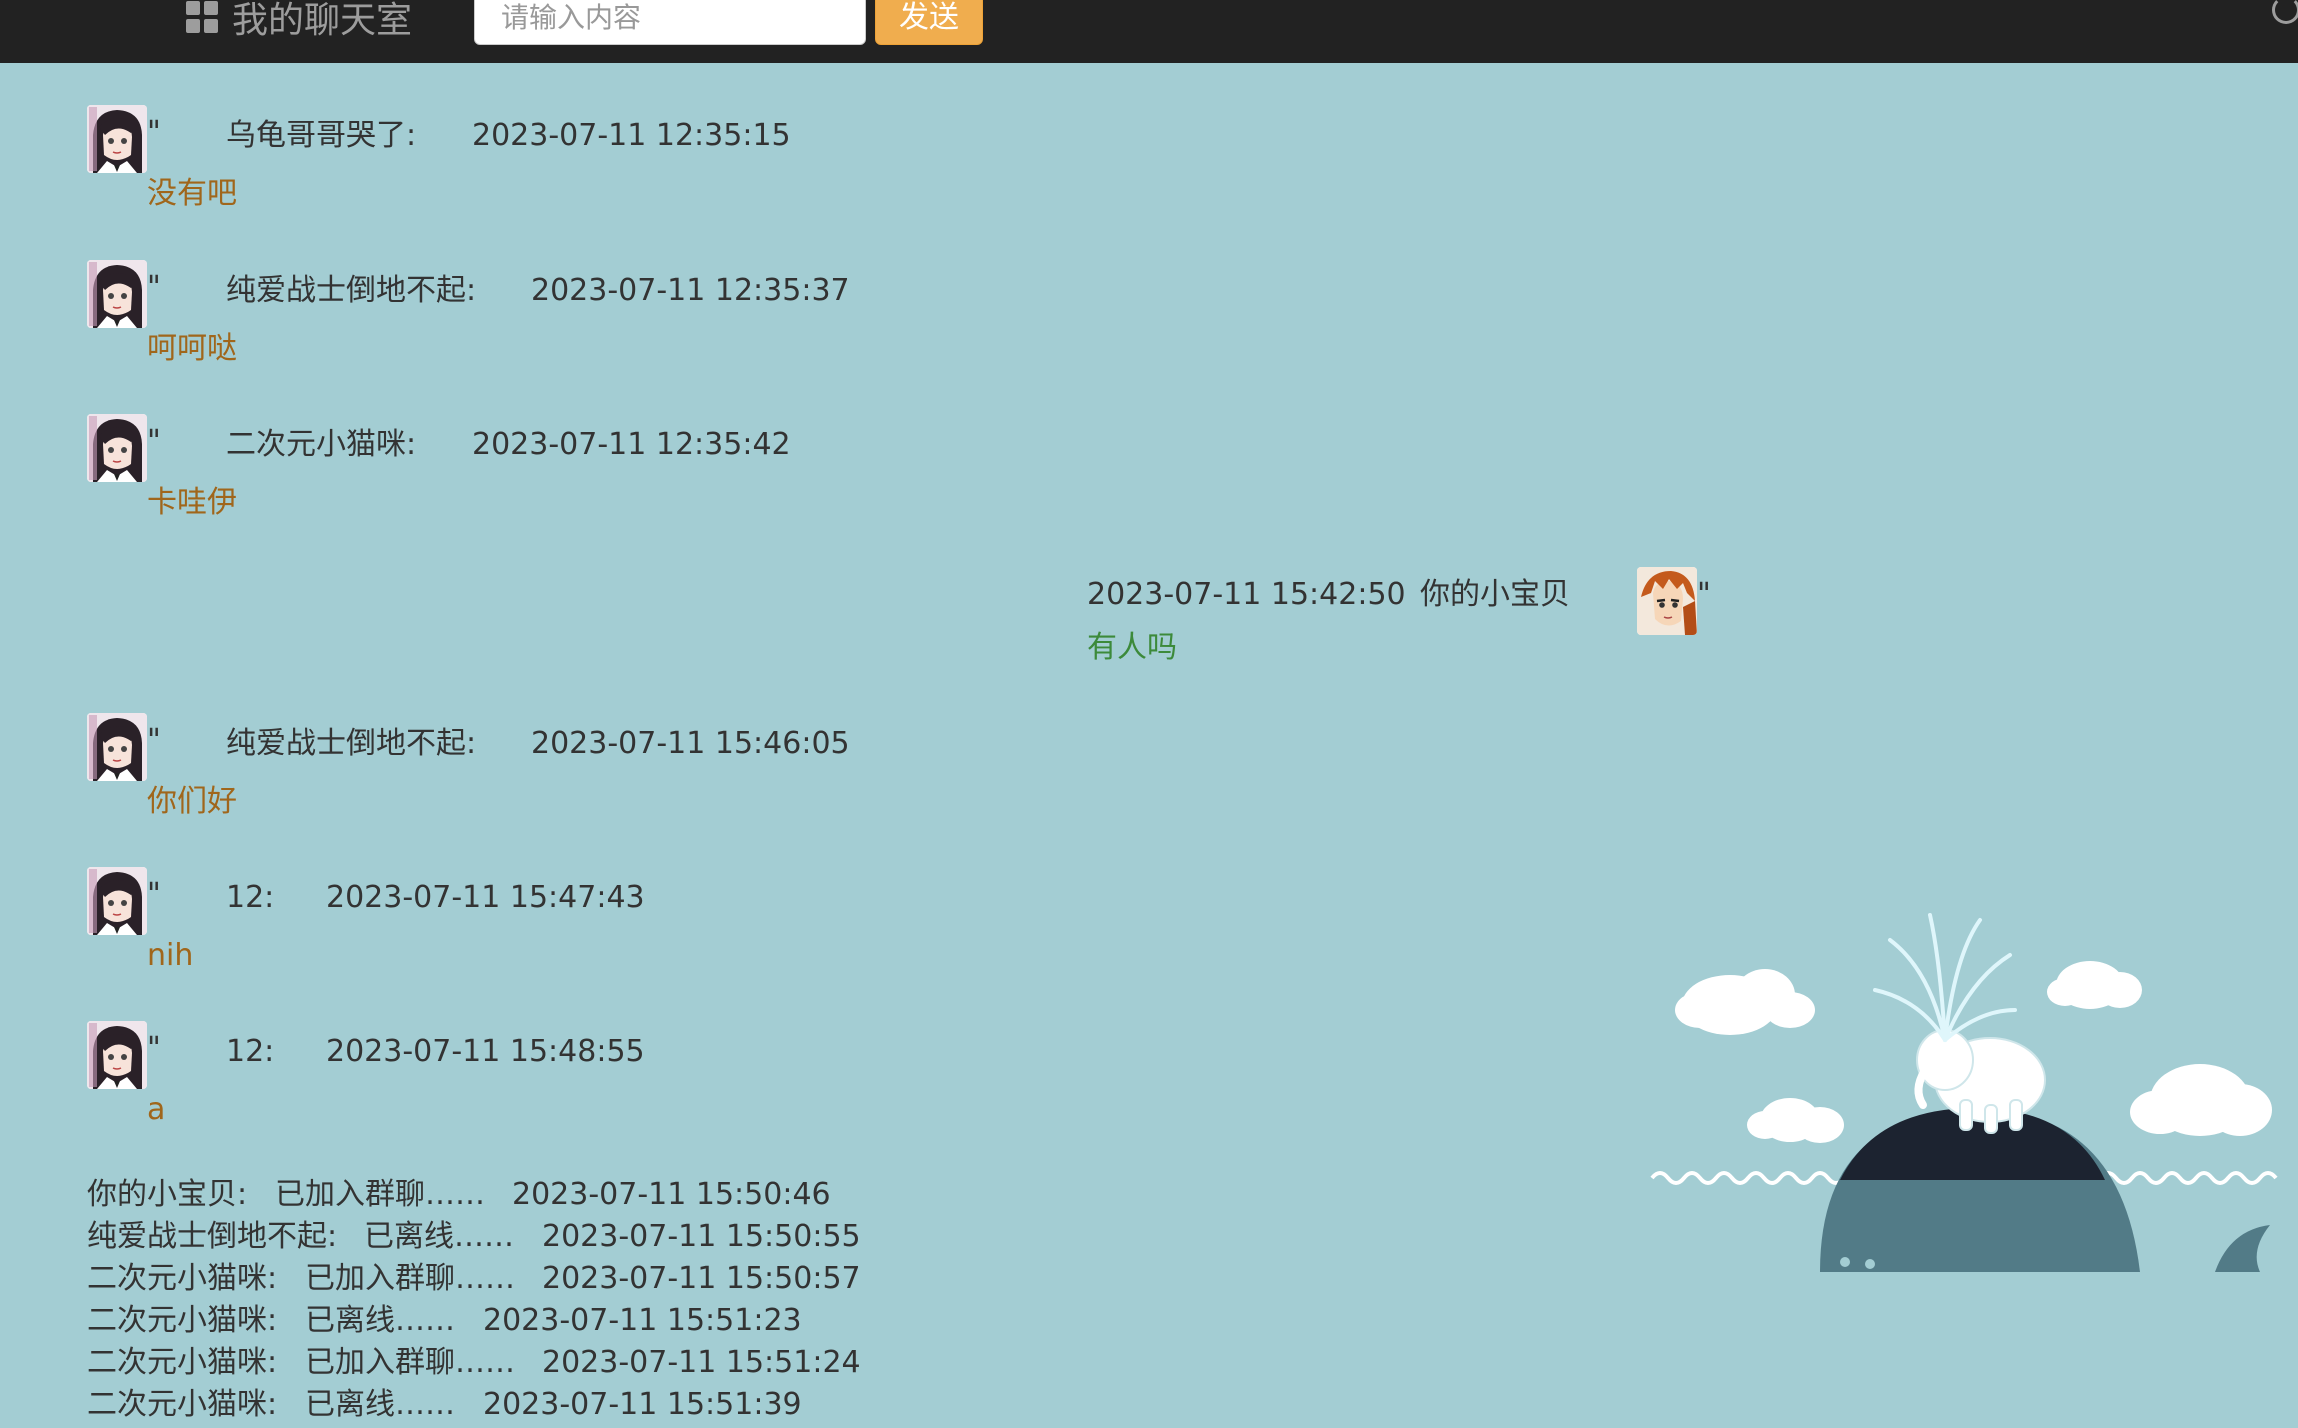  What do you see at coordinates (321, 444) in the screenshot?
I see `message-username: 二次元小猫咪:` at bounding box center [321, 444].